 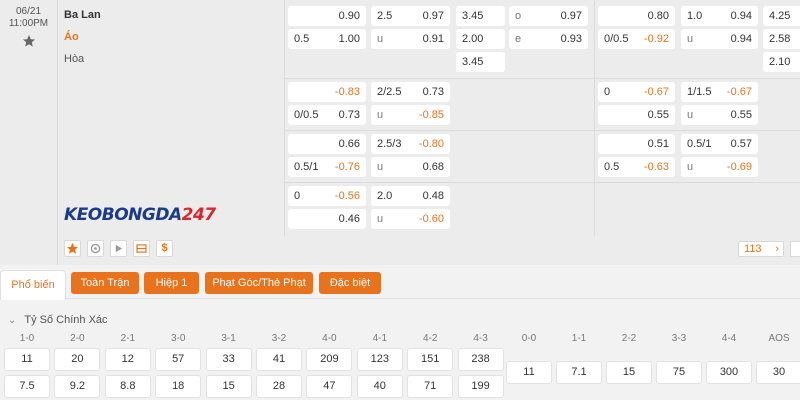 What do you see at coordinates (327, 115) in the screenshot?
I see `odds-handicap-away: 0/0.5 0.73` at bounding box center [327, 115].